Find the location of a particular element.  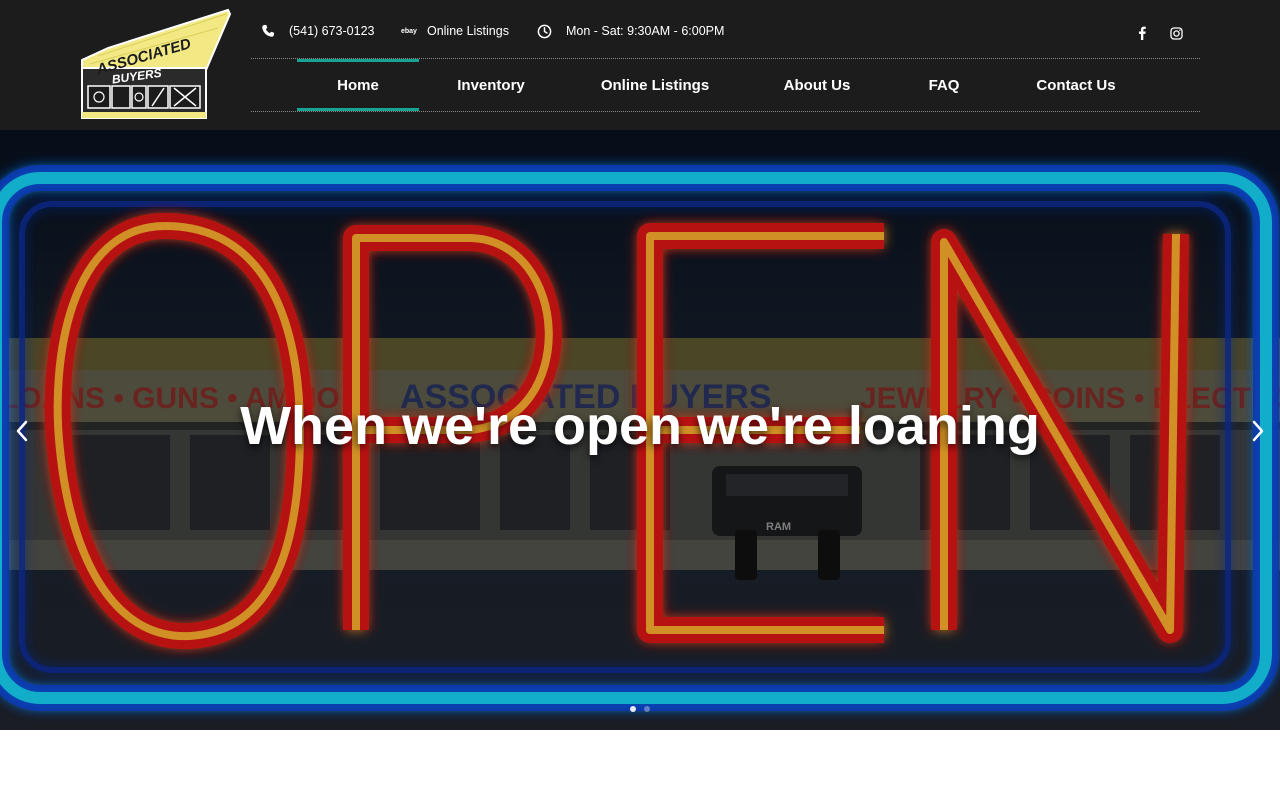

facebook-icon is located at coordinates (1142, 33).